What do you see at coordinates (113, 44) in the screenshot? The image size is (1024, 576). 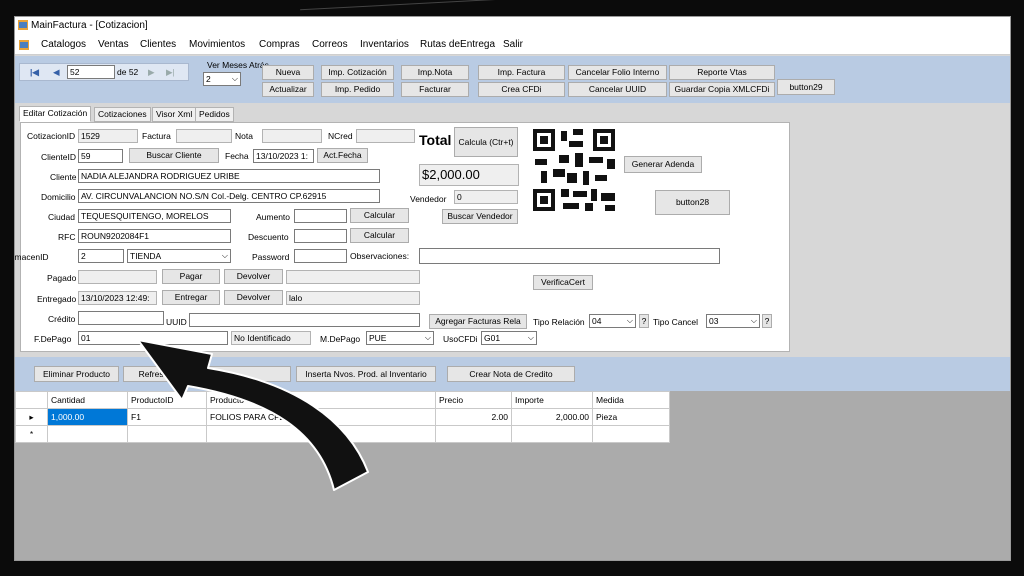 I see `menu-ventas: Ventas` at bounding box center [113, 44].